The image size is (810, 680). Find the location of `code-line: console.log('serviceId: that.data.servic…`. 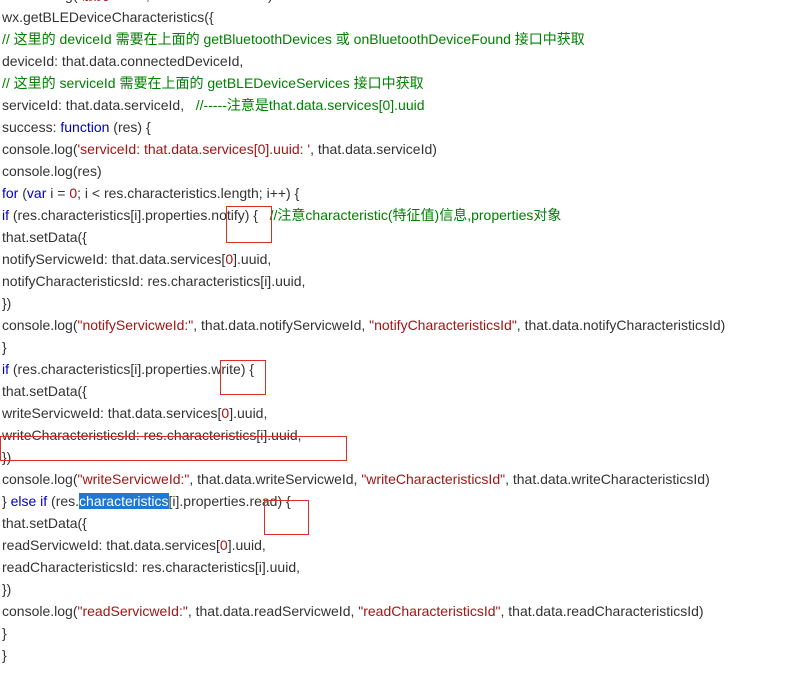

code-line: console.log('serviceId: that.data.servic… is located at coordinates (363, 149).